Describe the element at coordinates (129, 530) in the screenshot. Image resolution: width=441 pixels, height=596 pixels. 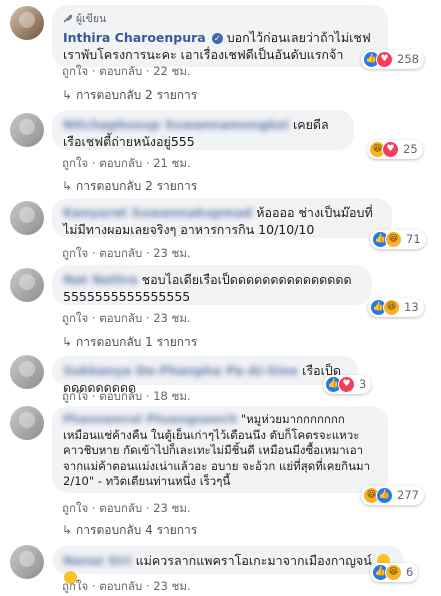
I see `view-replies-link: ↳ การตอบกลับ 4 รายการ` at that location.